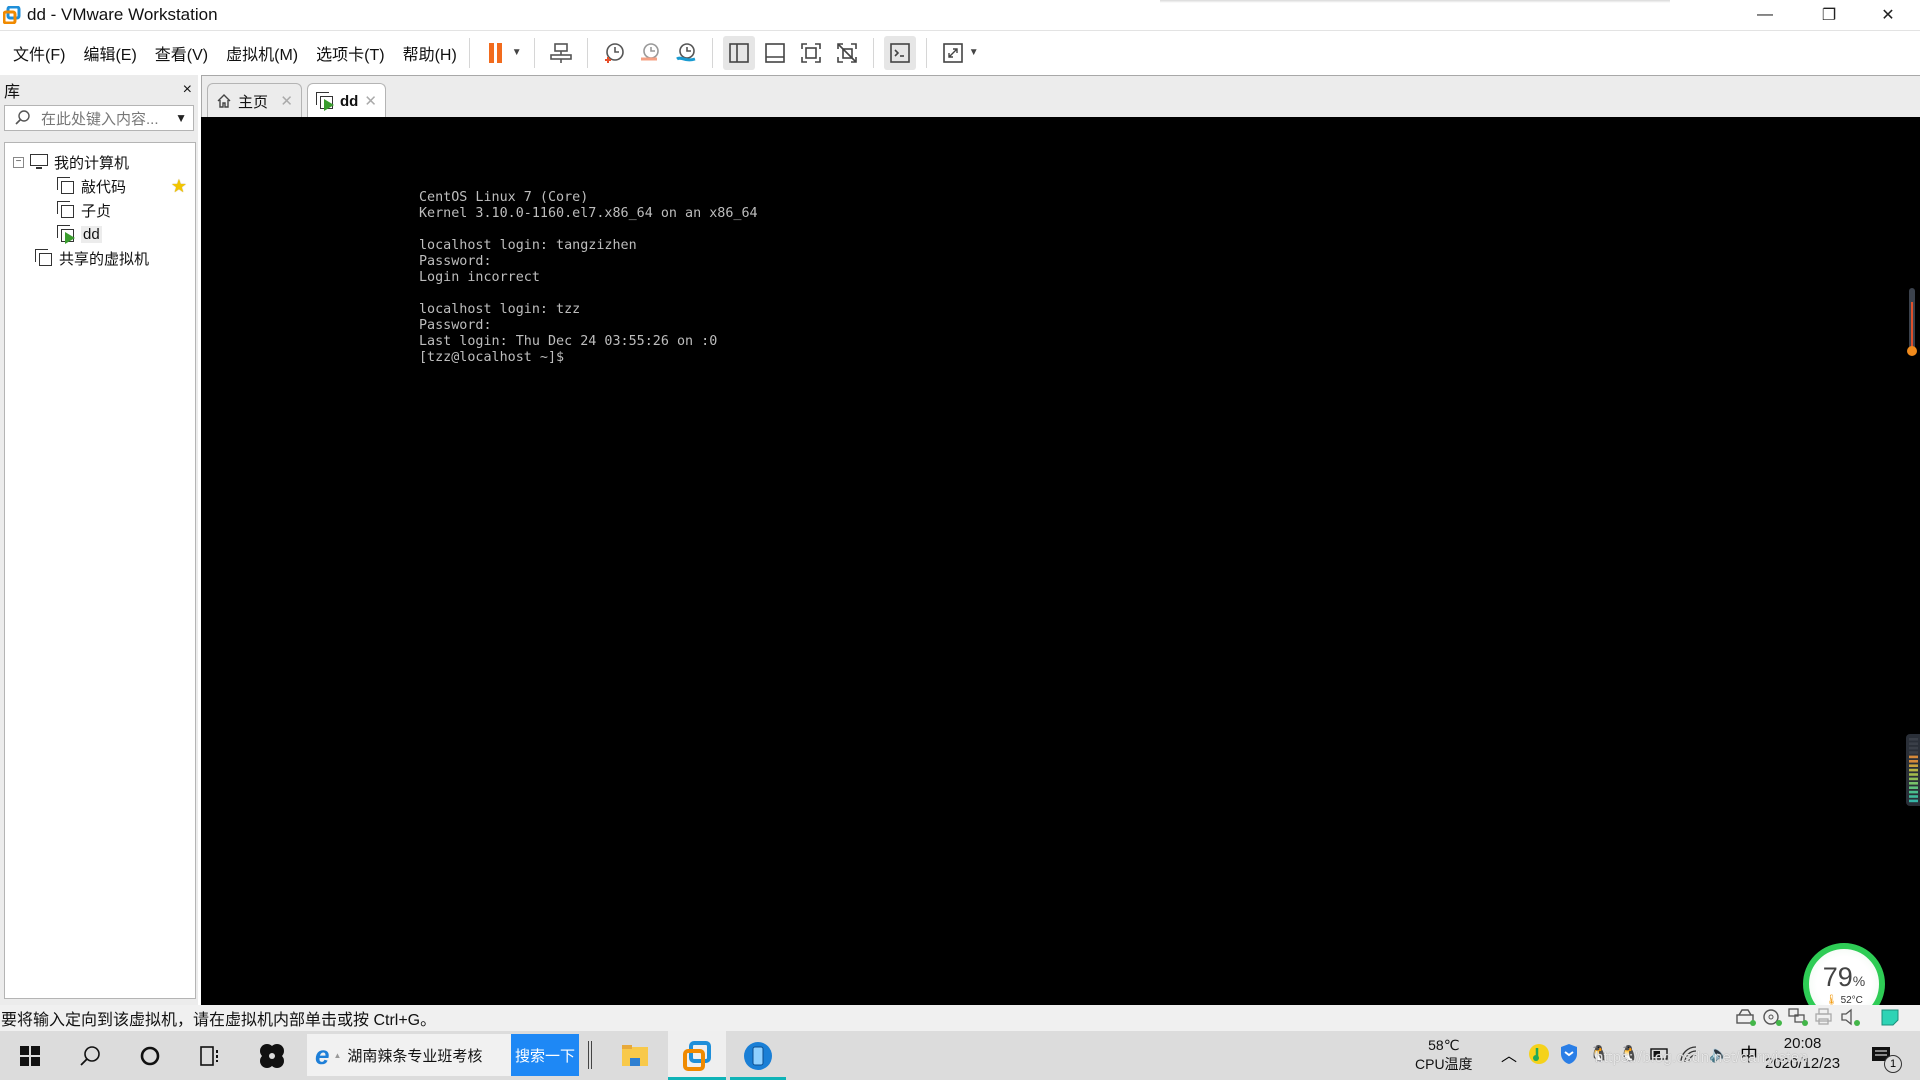 Image resolution: width=1920 pixels, height=1080 pixels. Describe the element at coordinates (517, 52) in the screenshot. I see `pause-dropdown-icon: ▼` at that location.